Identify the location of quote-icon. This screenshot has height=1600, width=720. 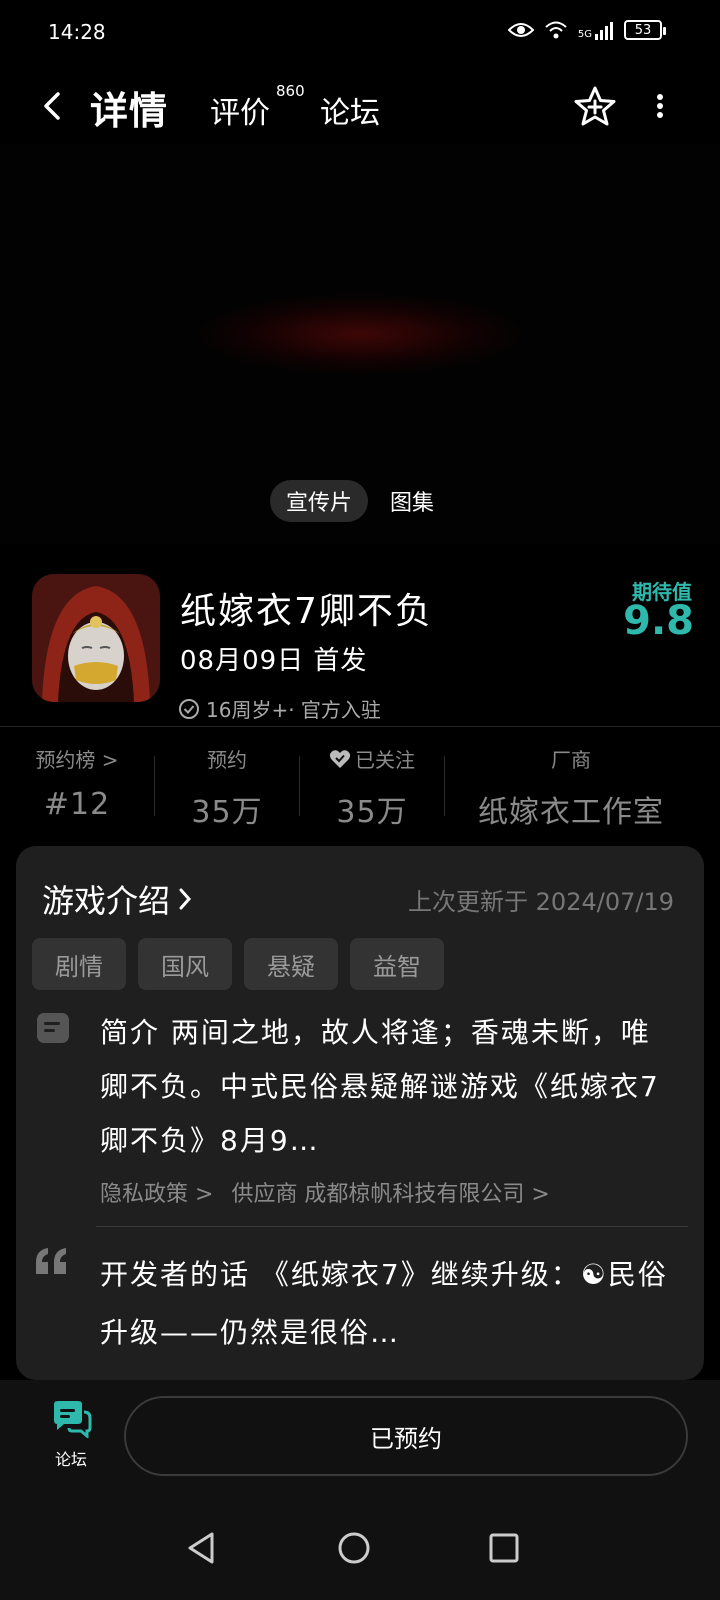
(51, 1261).